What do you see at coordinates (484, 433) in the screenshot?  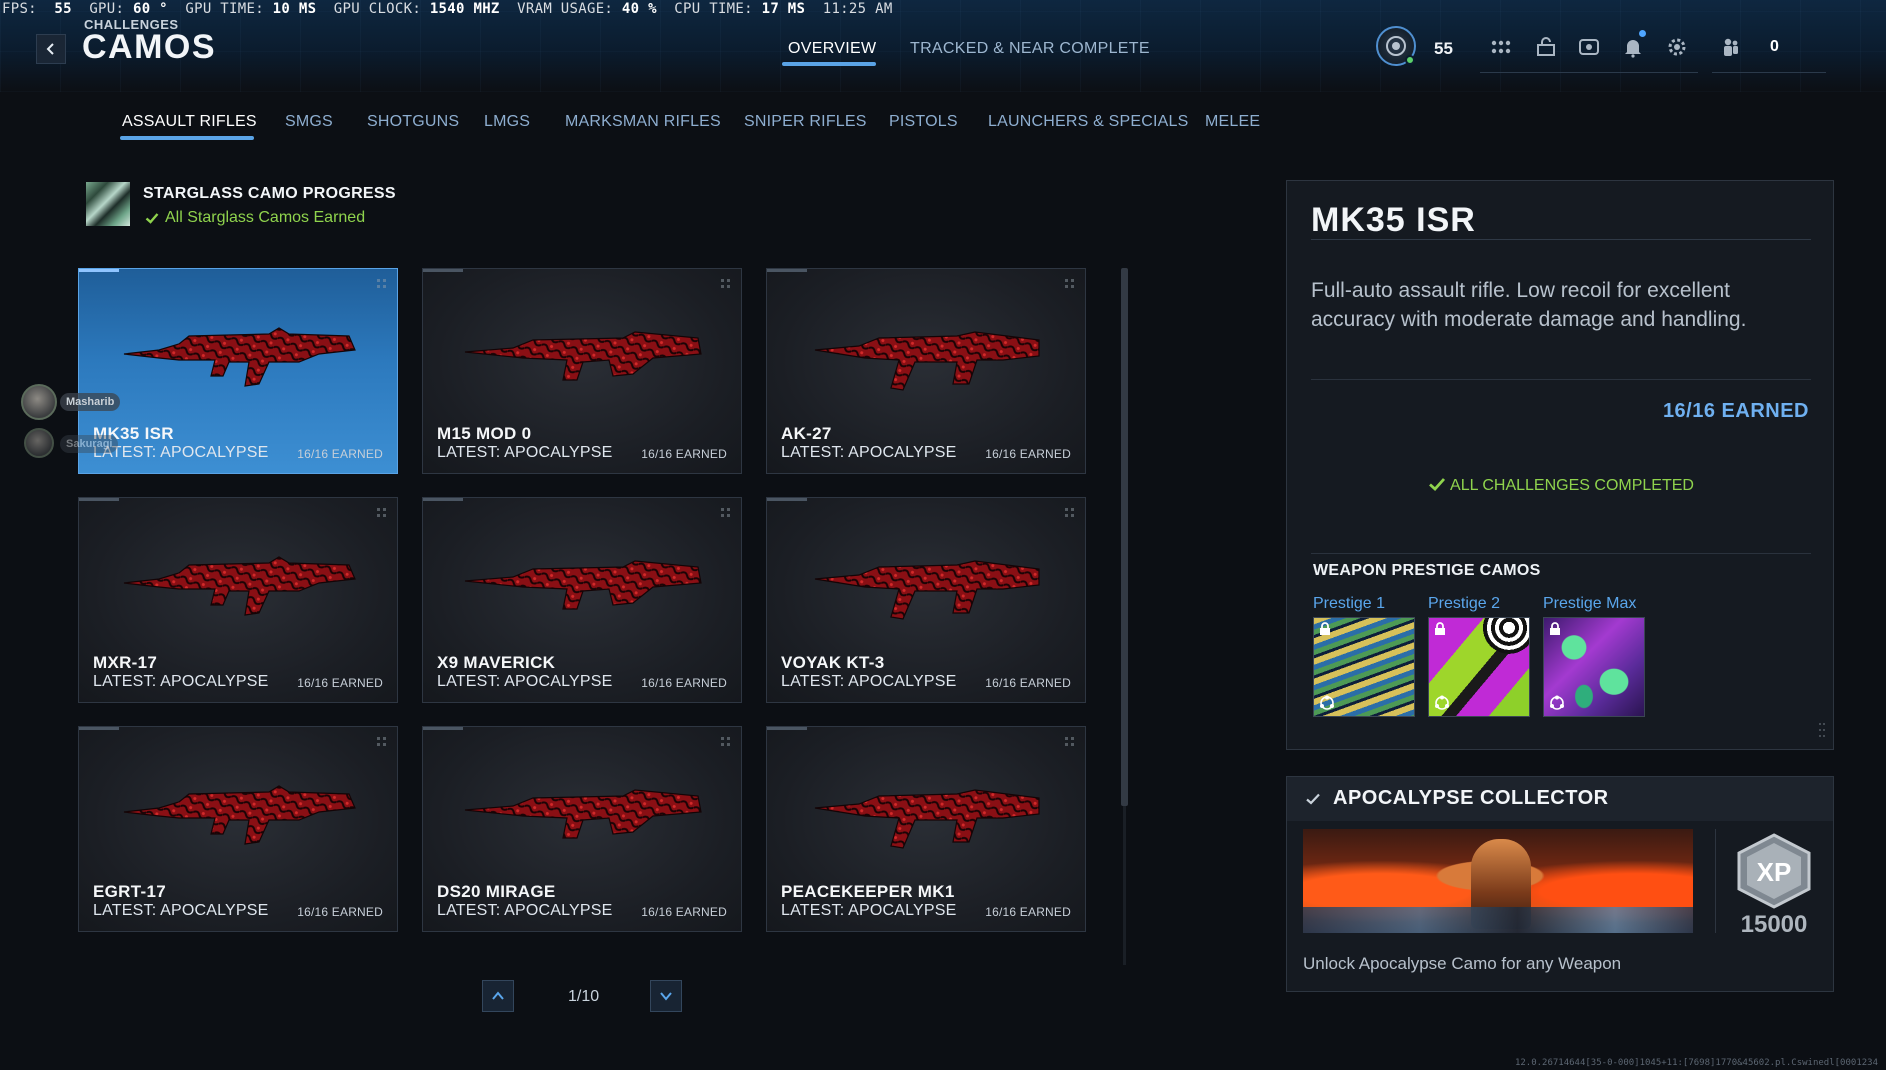 I see `weapon-name: M15 MOD 0` at bounding box center [484, 433].